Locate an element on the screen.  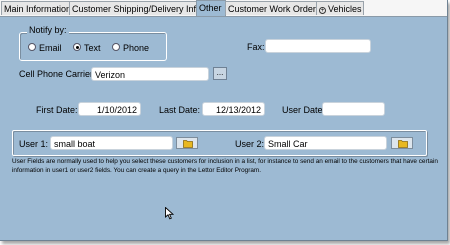
cell-phone-carrier-label: Cell Phone Carrier: is located at coordinates (57, 74).